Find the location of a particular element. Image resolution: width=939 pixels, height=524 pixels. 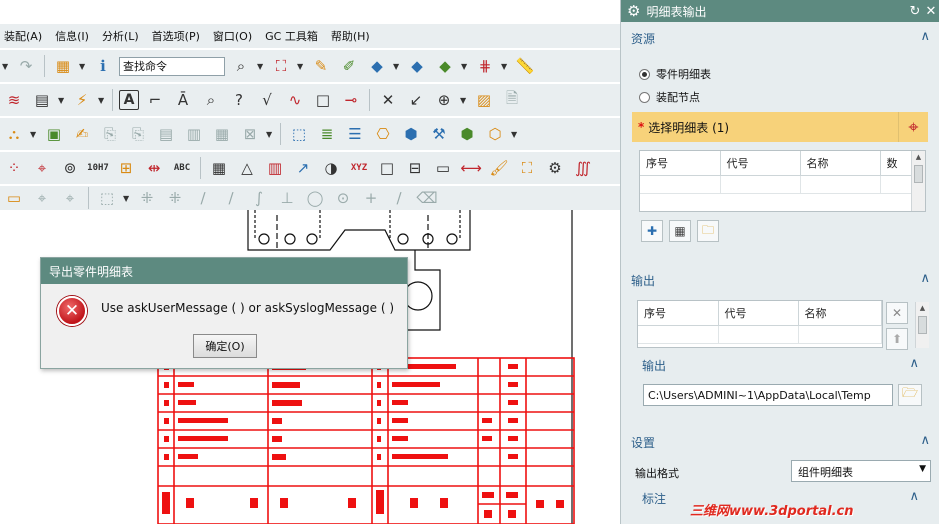

output-path-input is located at coordinates (768, 395).